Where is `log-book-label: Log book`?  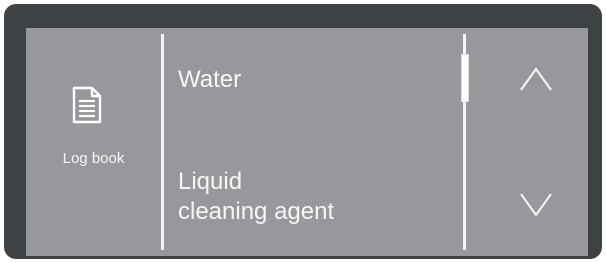
log-book-label: Log book is located at coordinates (93, 158).